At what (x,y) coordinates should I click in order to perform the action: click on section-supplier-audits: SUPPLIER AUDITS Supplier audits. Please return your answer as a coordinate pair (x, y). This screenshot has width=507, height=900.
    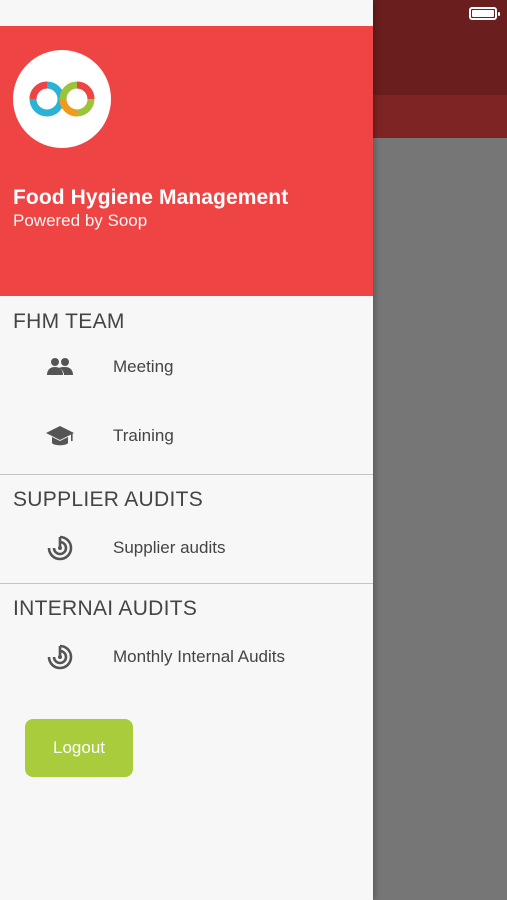
    Looking at the image, I should click on (186, 529).